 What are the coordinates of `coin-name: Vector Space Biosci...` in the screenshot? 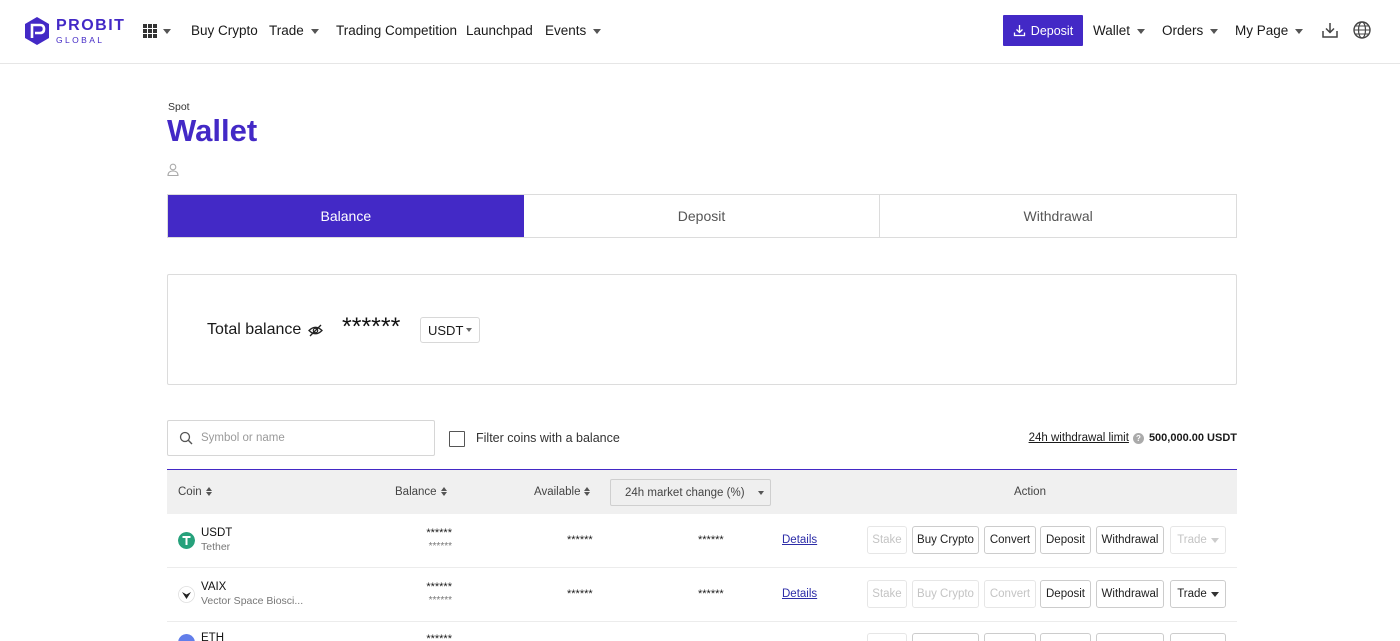 It's located at (252, 601).